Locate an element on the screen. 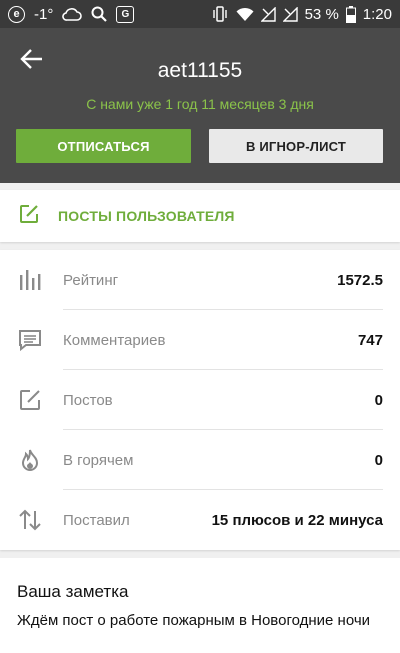 Image resolution: width=400 pixels, height=653 pixels. stat-label: Рейтинг is located at coordinates (91, 280).